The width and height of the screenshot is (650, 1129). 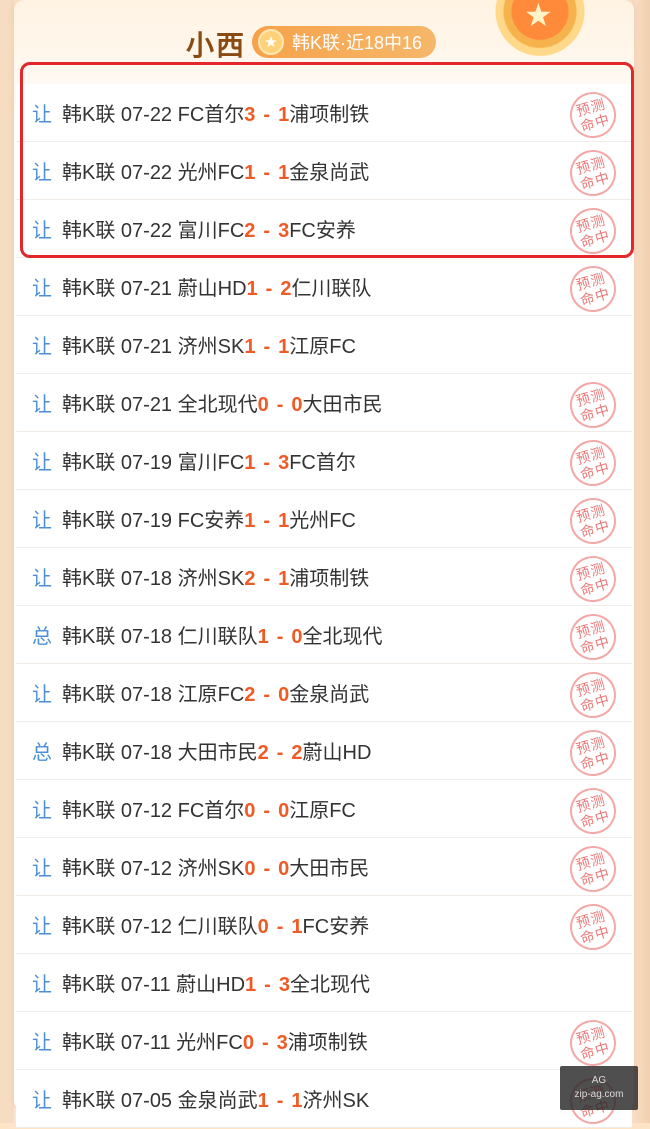 I want to click on away-team: 江原FC, so click(x=322, y=347).